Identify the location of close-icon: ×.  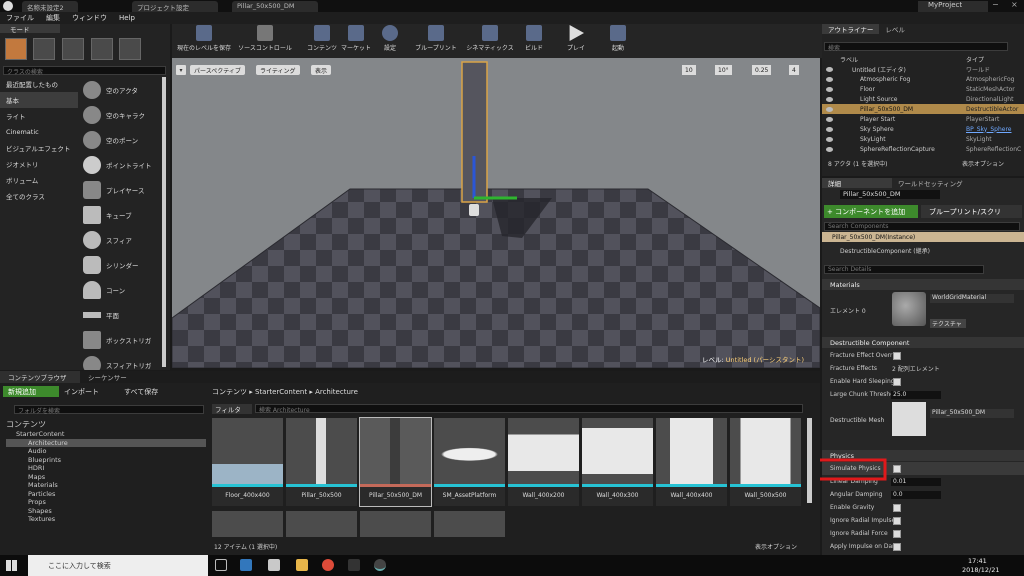
(1016, 5).